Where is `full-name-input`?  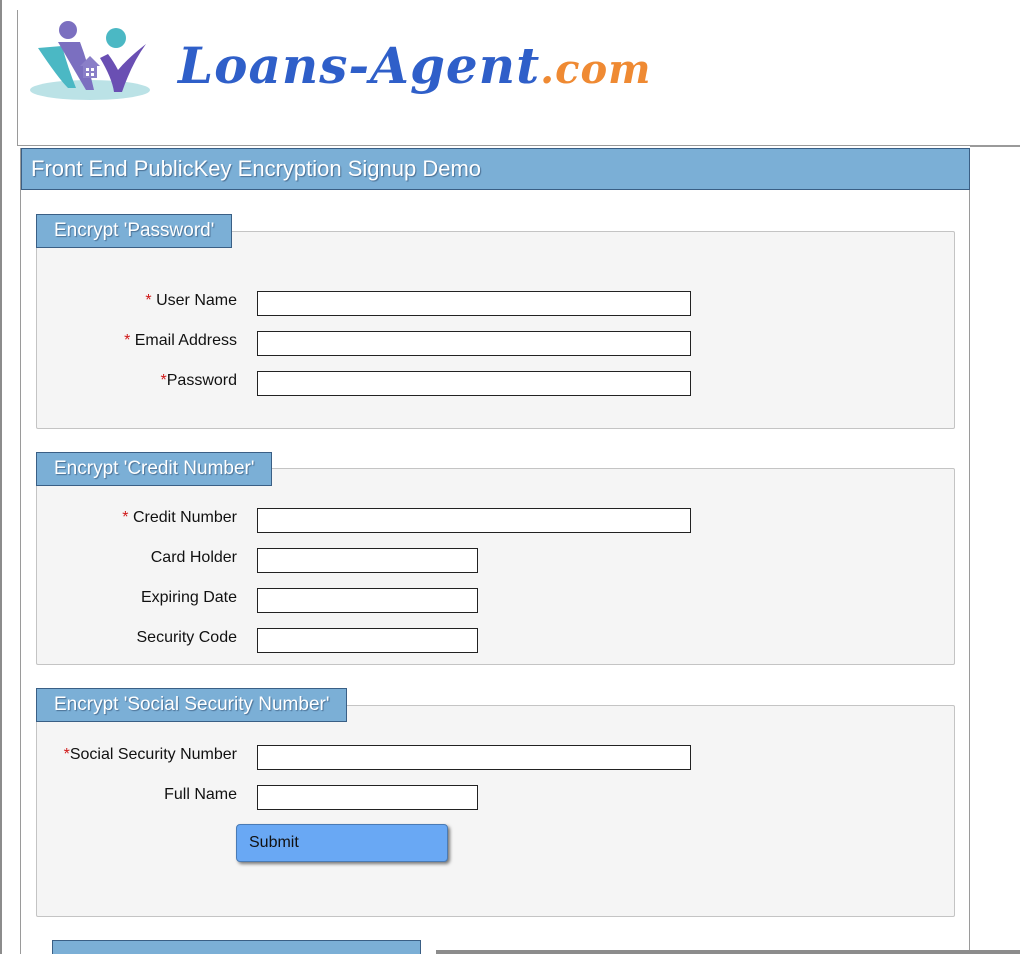
full-name-input is located at coordinates (367, 797).